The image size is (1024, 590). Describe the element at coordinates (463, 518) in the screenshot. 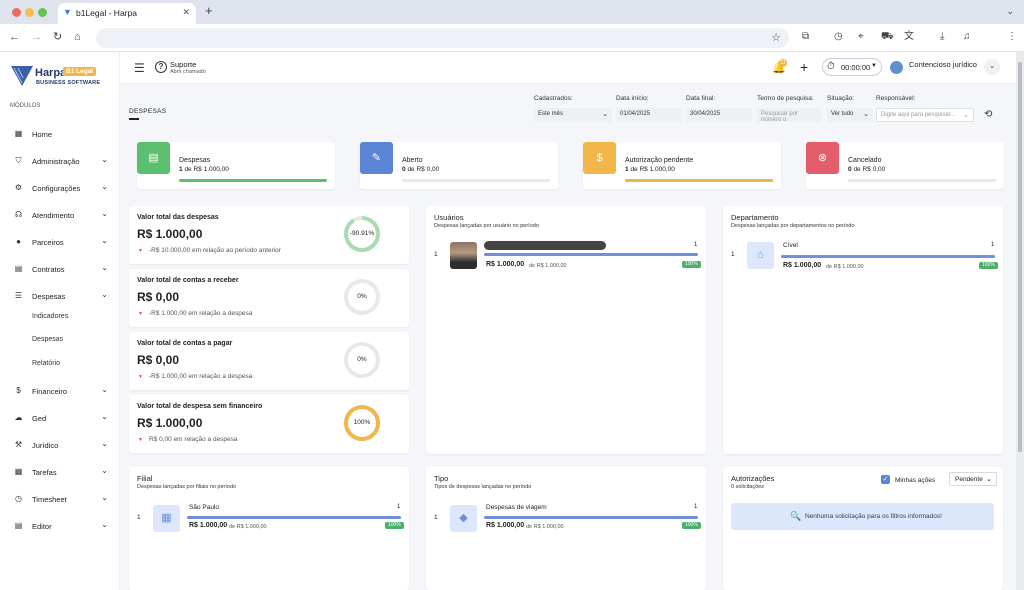

I see `tag-icon: ◆` at that location.